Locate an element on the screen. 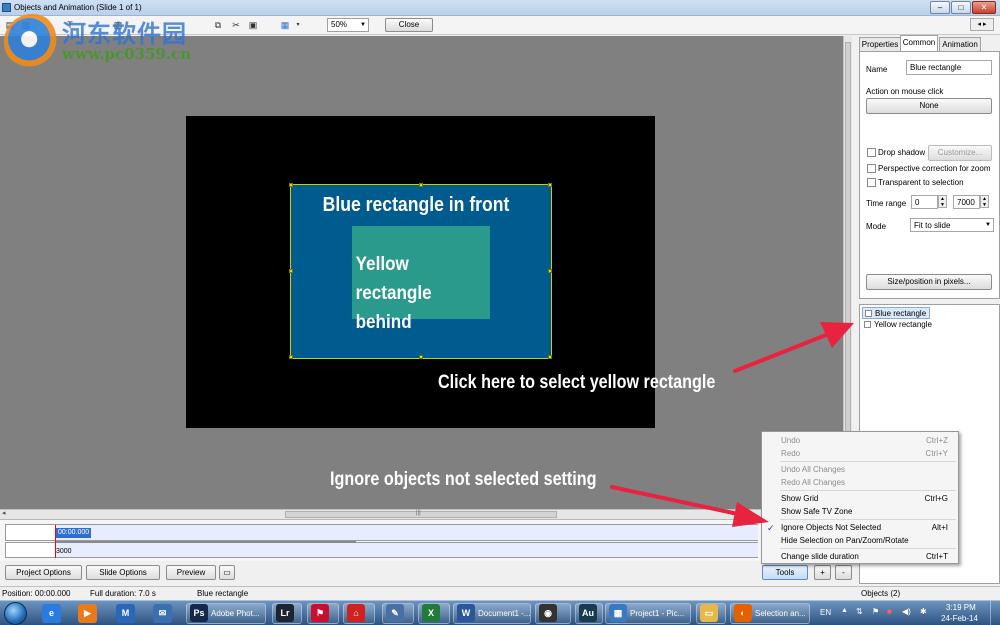 The width and height of the screenshot is (1000, 625). taskbar-window-lightroom: Lr is located at coordinates (287, 613).